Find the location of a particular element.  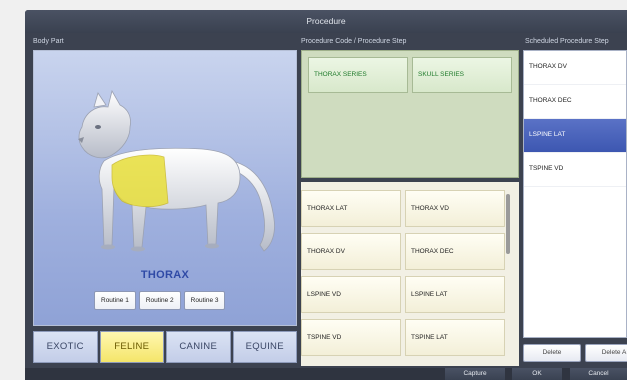

ok-button: OK is located at coordinates (537, 374).